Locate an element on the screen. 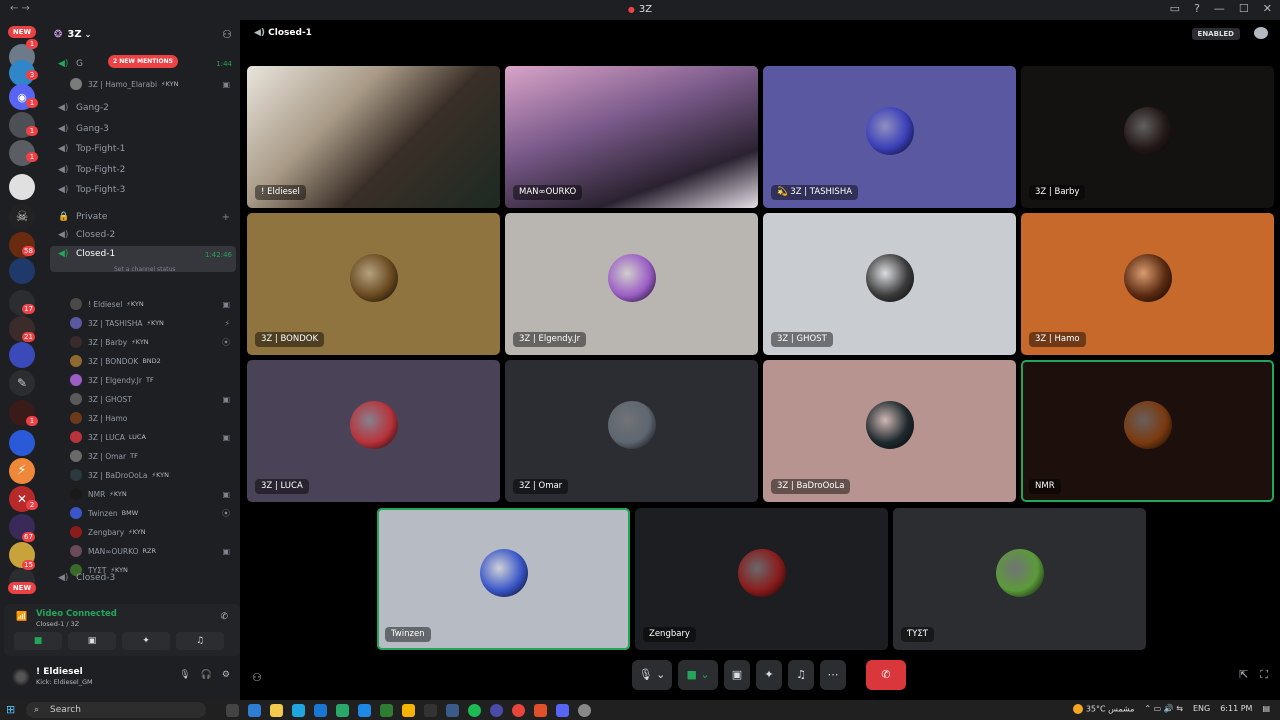 The image size is (1280, 720). video-tile: ƬΥΣƬ is located at coordinates (1019, 579).